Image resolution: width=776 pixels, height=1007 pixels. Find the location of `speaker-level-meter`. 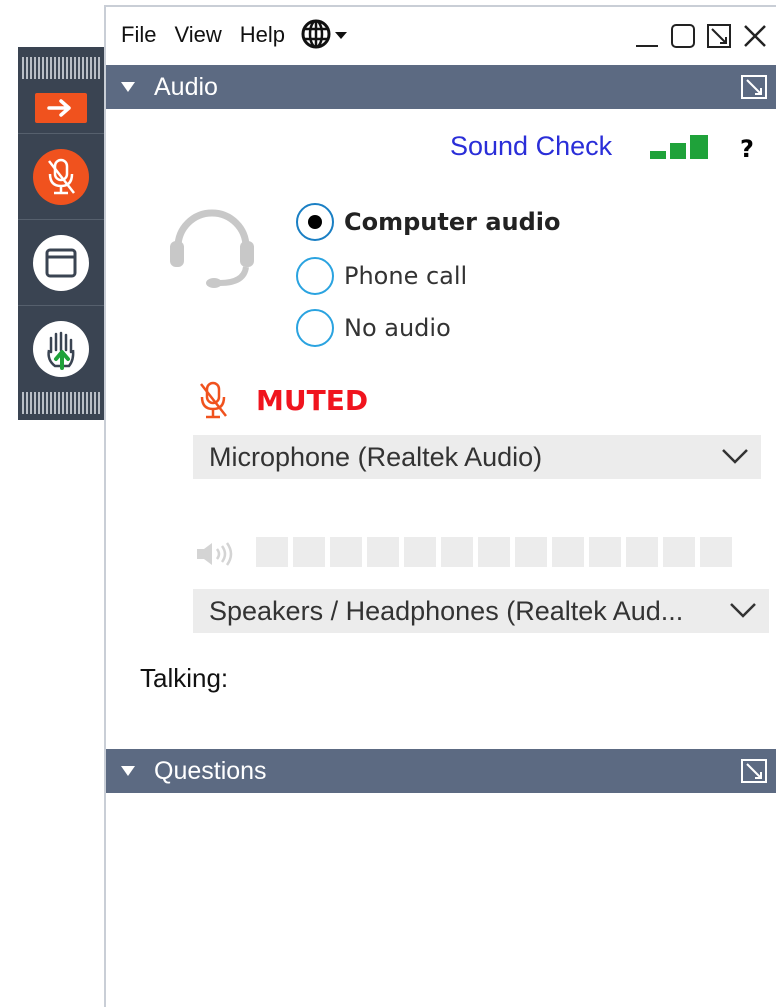

speaker-level-meter is located at coordinates (494, 552).